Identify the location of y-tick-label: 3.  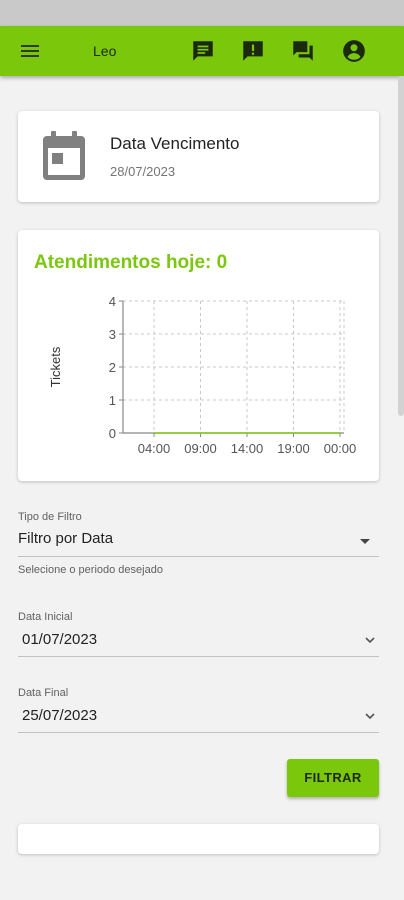
(112, 334).